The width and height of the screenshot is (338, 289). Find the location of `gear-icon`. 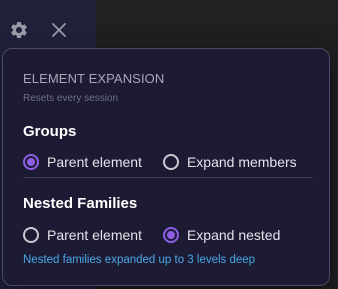

gear-icon is located at coordinates (19, 29).